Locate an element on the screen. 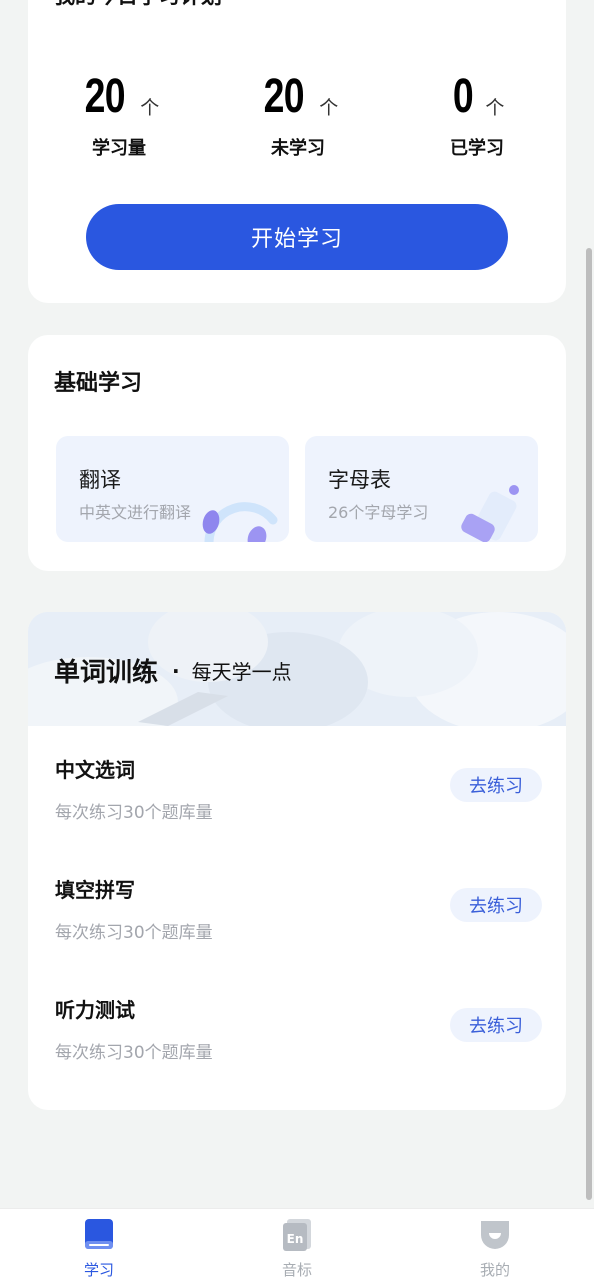  item-name: 填空拼写 is located at coordinates (95, 890).